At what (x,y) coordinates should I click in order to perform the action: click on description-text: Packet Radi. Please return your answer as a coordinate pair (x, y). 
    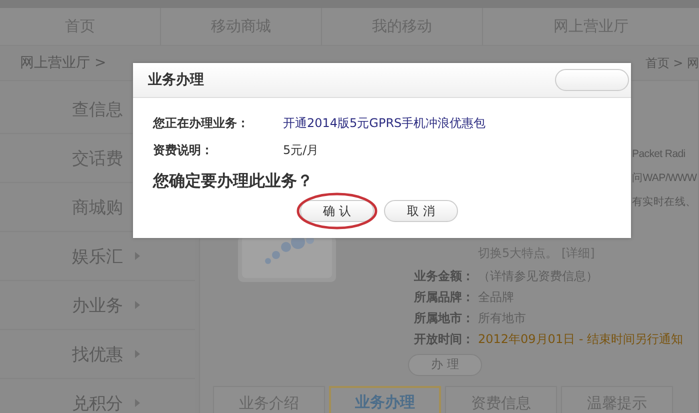
    Looking at the image, I should click on (659, 154).